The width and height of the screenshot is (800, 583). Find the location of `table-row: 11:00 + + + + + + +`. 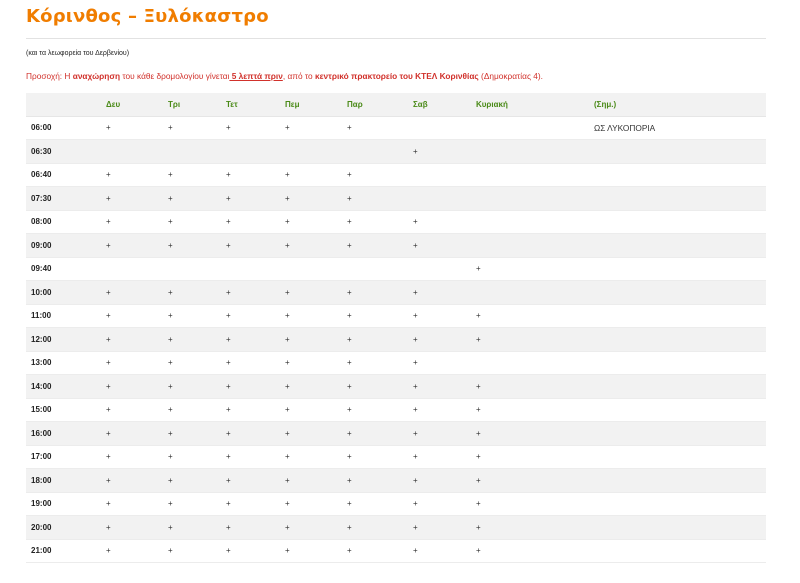

table-row: 11:00 + + + + + + + is located at coordinates (396, 316).